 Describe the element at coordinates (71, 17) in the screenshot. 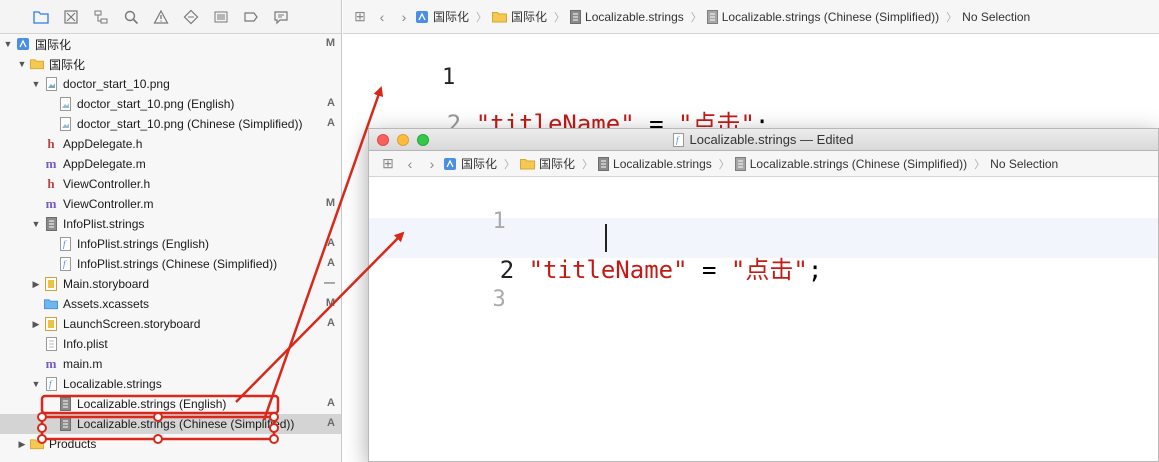

I see `source-control-icon` at that location.